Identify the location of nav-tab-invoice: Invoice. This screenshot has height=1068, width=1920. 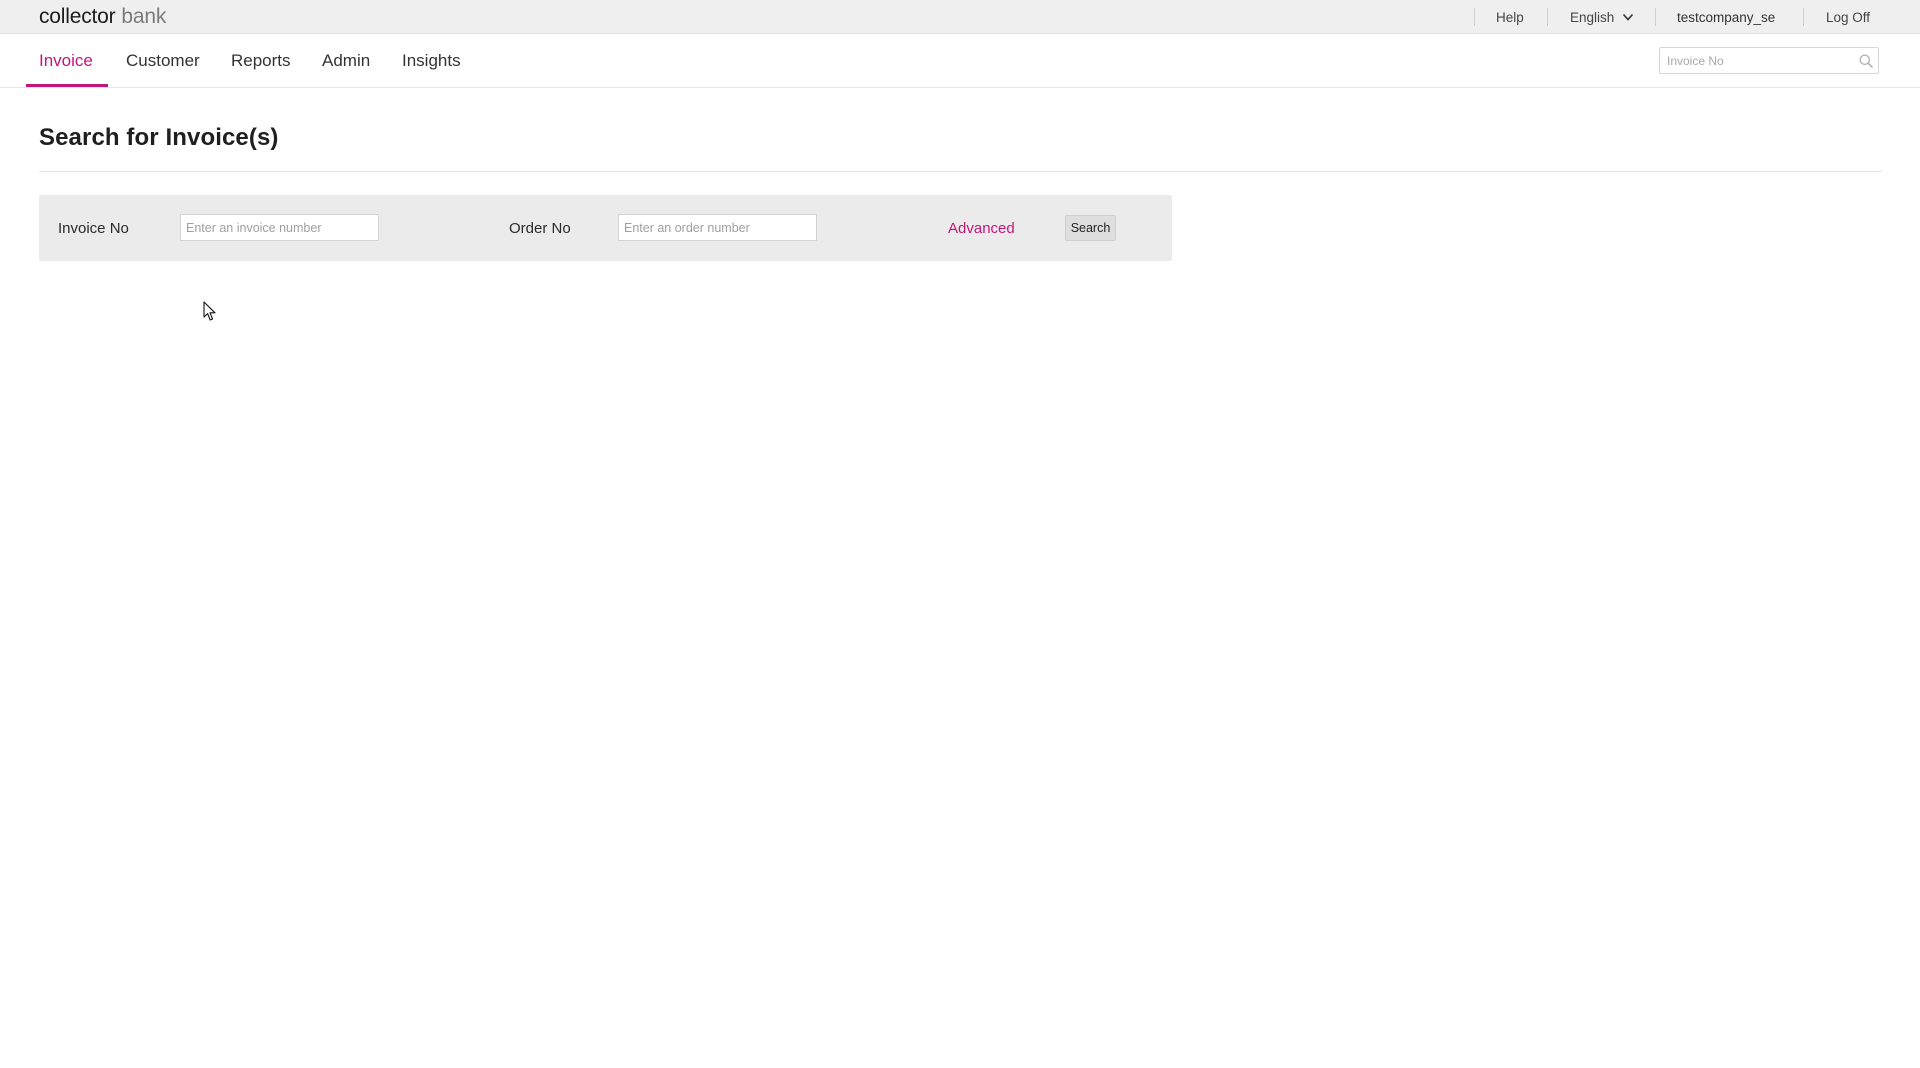
(66, 61).